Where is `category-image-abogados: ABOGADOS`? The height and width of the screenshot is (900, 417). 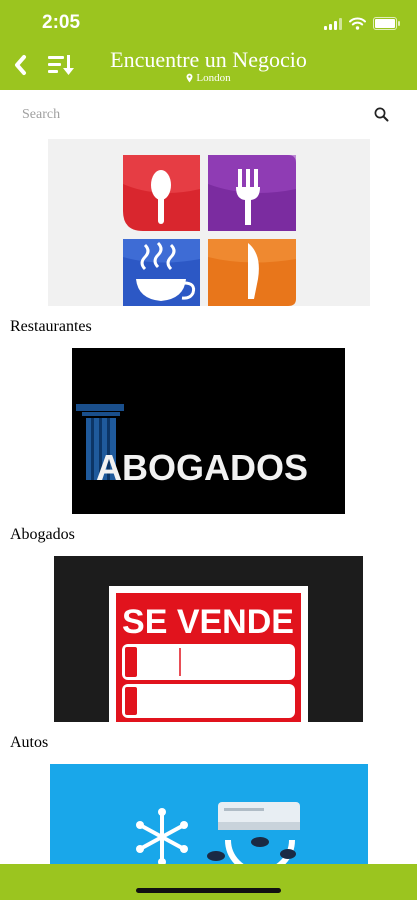 category-image-abogados: ABOGADOS is located at coordinates (208, 431).